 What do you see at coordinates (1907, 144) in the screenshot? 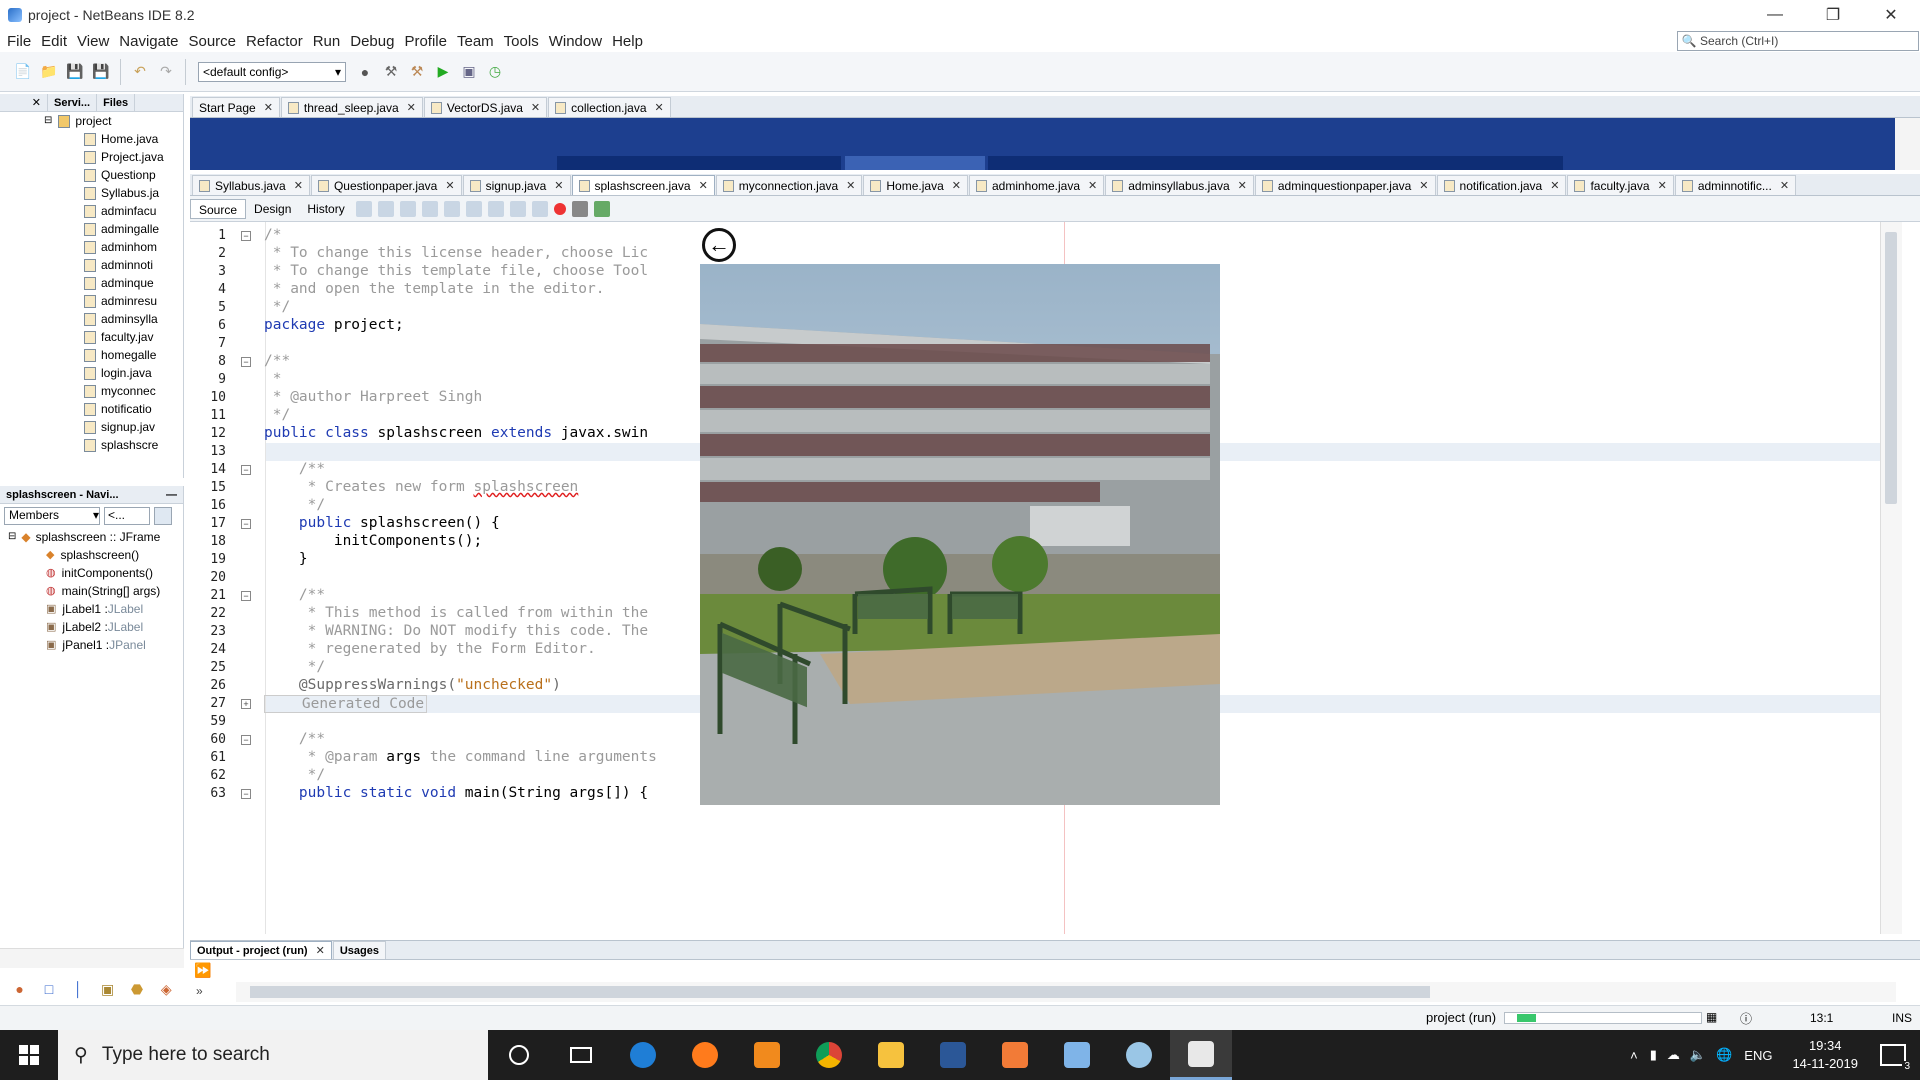
I see `banner-scroll` at bounding box center [1907, 144].